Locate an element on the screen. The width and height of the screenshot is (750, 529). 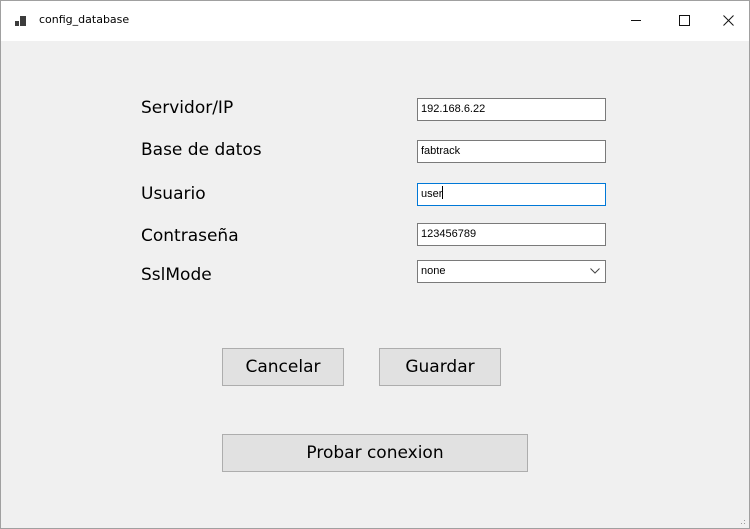
close-icon is located at coordinates (728, 20).